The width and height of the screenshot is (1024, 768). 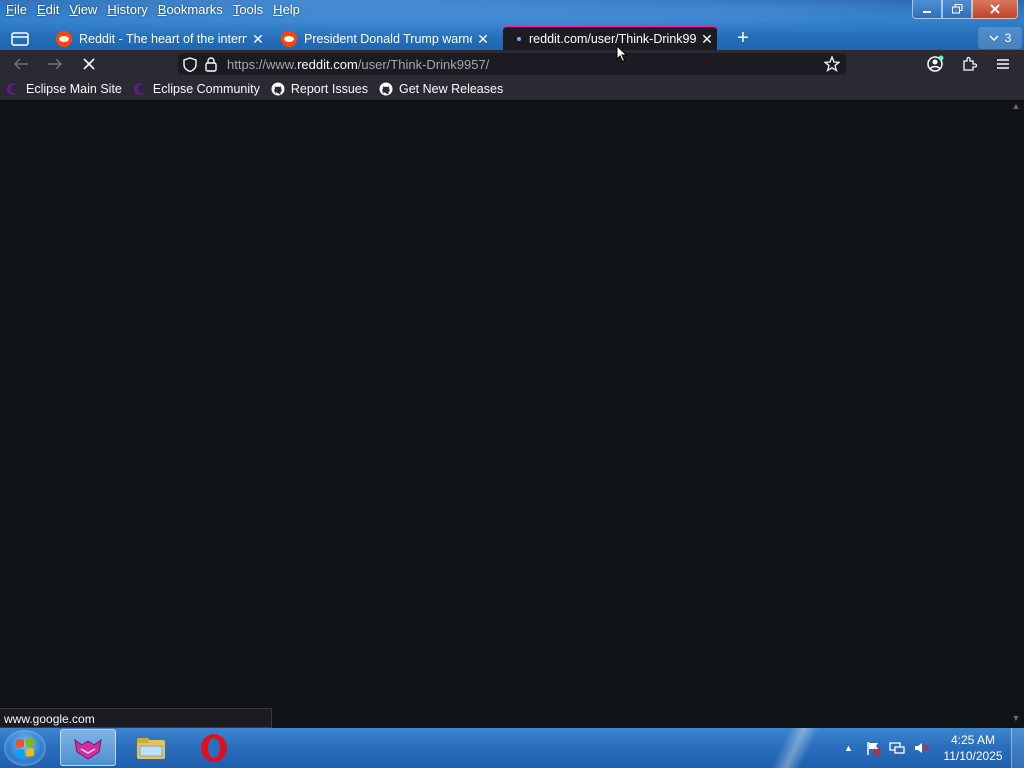 What do you see at coordinates (897, 748) in the screenshot?
I see `network-icon` at bounding box center [897, 748].